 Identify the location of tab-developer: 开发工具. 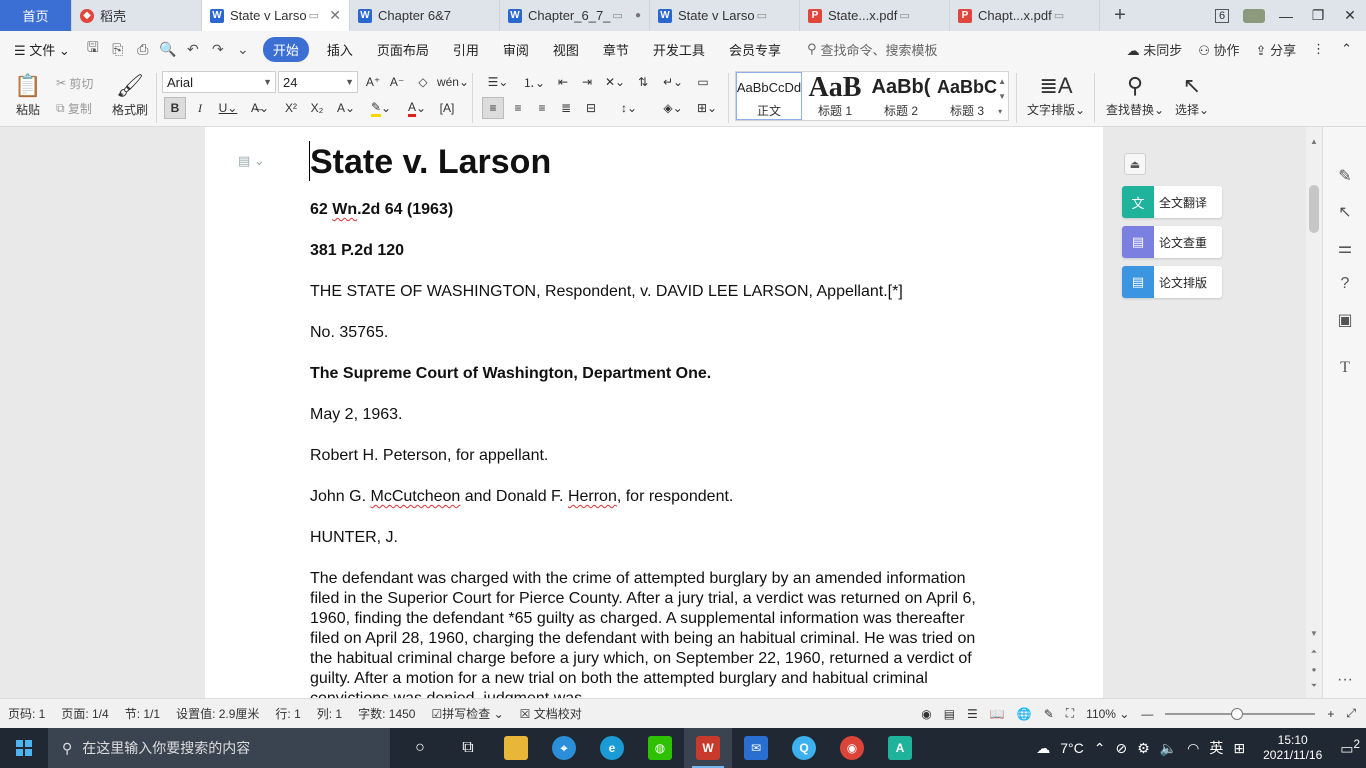
(679, 49).